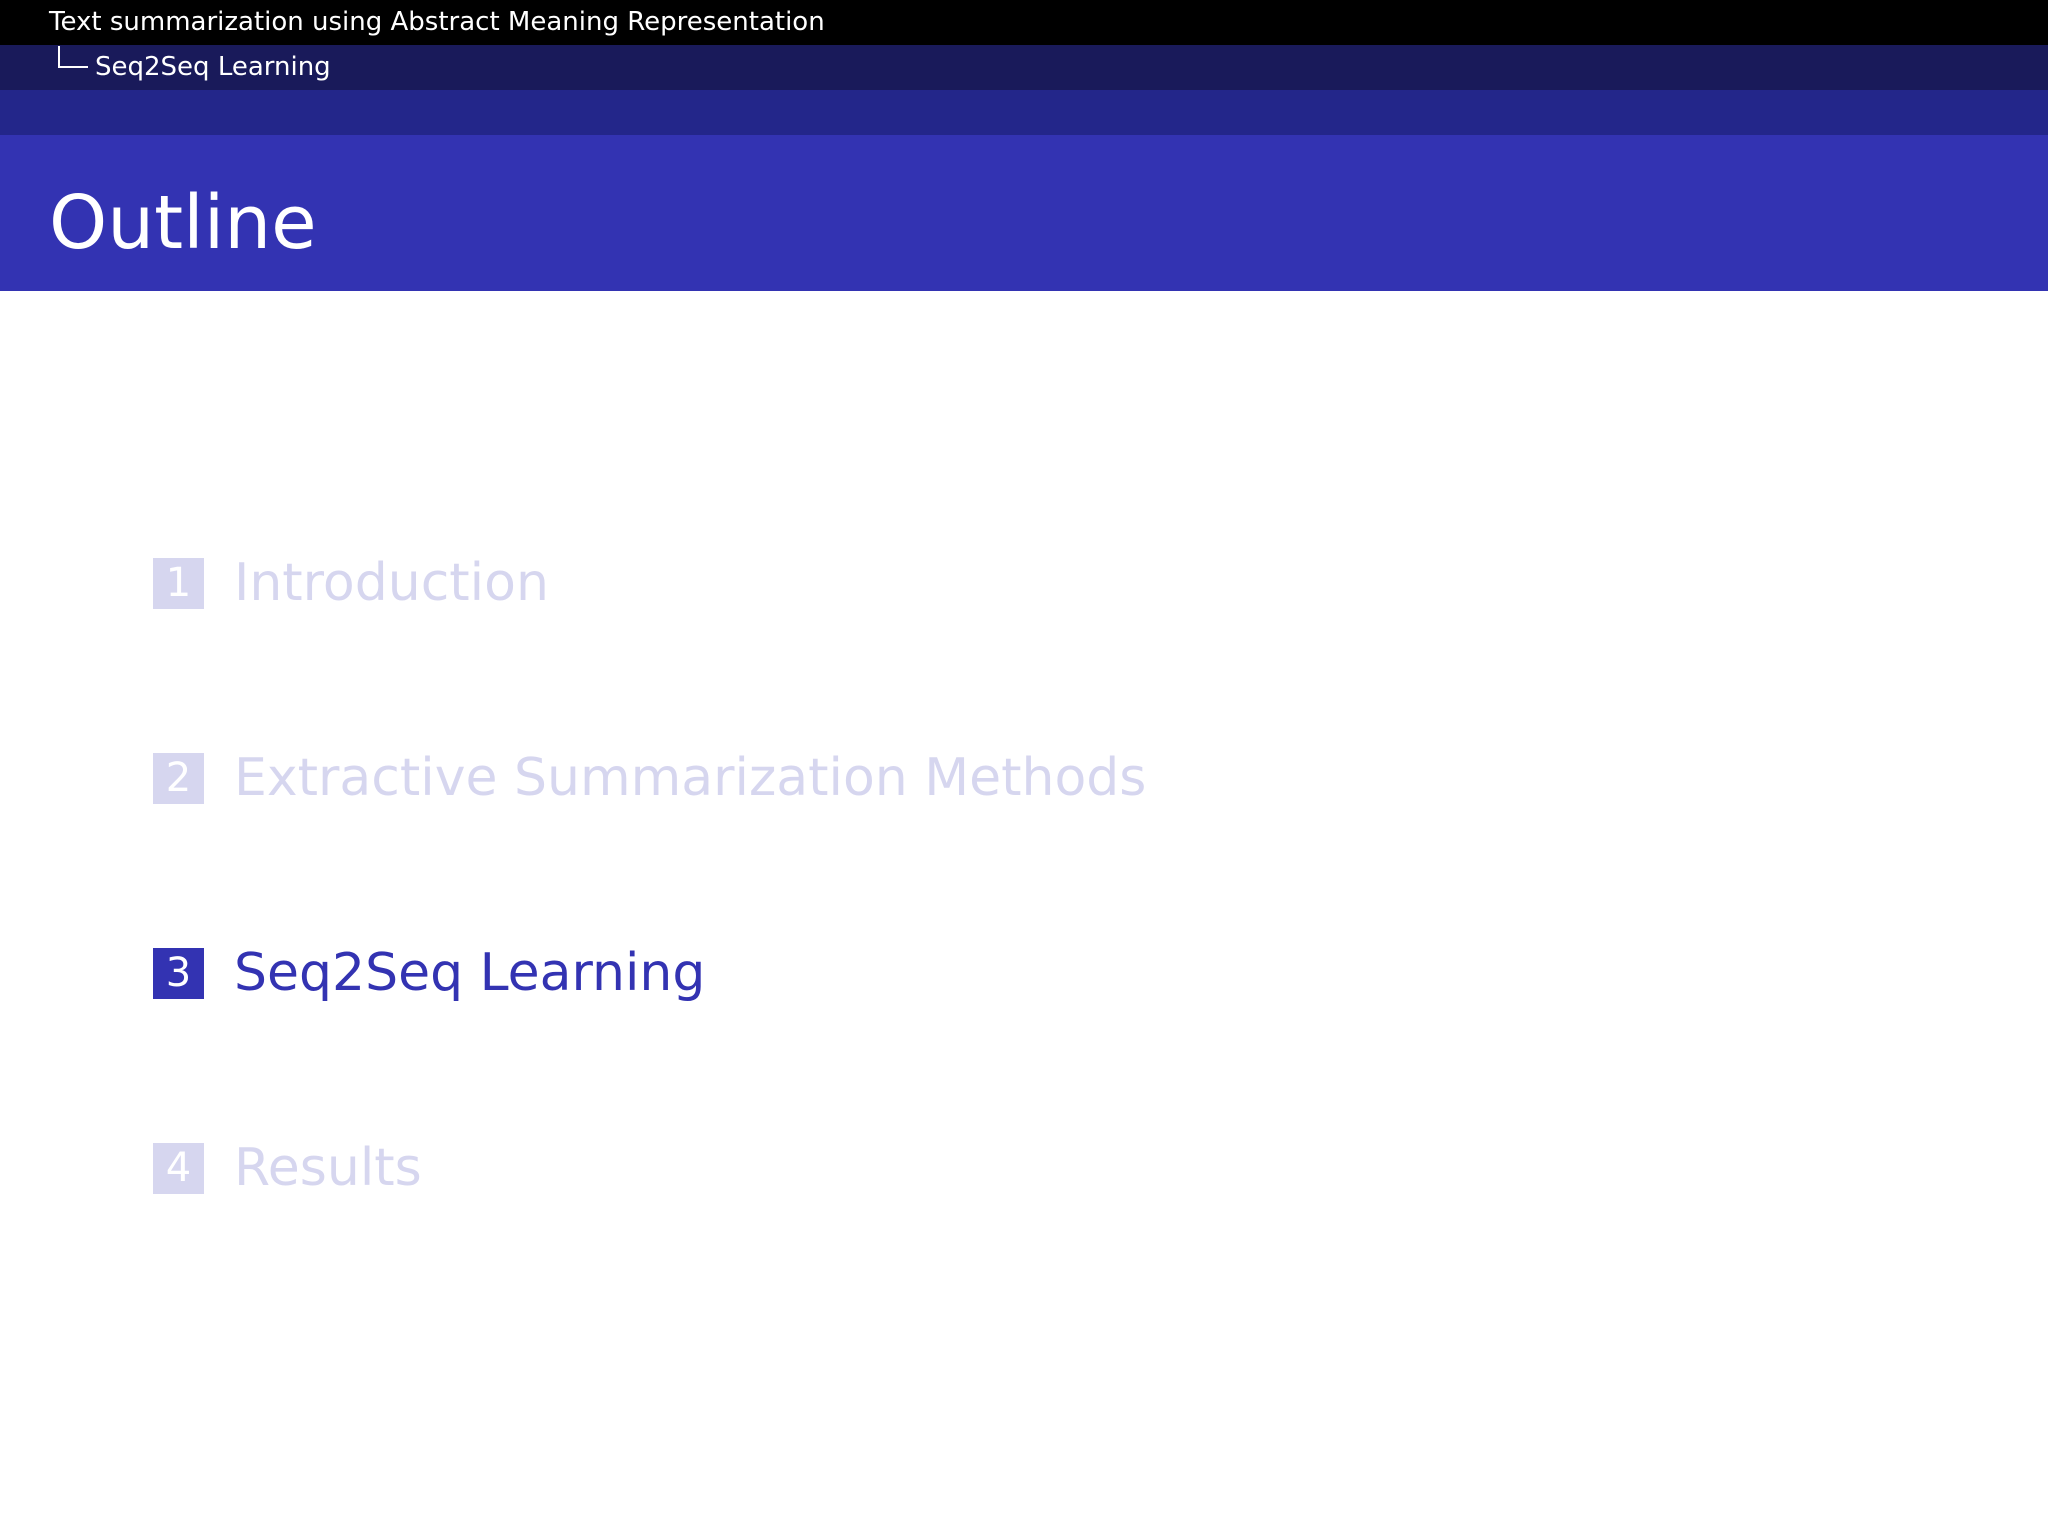  I want to click on toc-item-extractive-methods: 2 Extractive Summarization Methods, so click(649, 778).